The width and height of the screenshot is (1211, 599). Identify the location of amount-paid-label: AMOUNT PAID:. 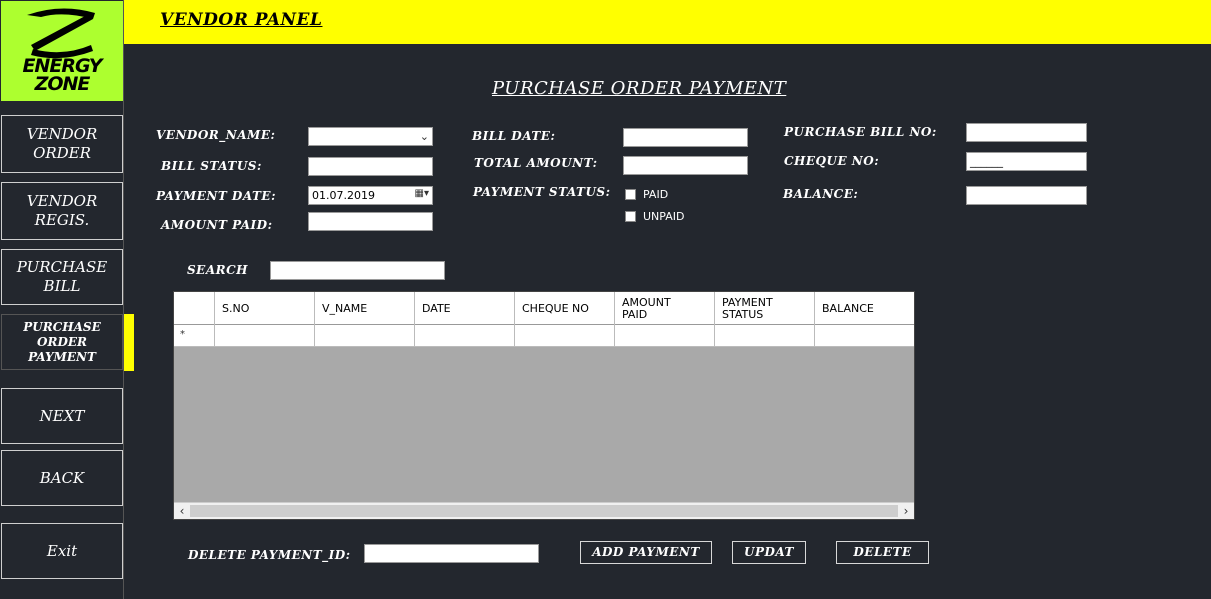
(217, 225).